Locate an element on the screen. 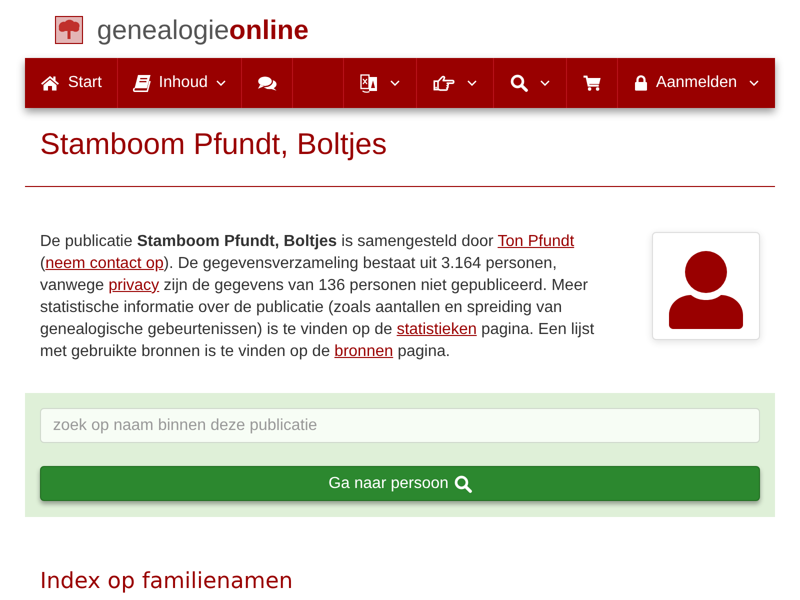  text-link: privacy is located at coordinates (134, 285).